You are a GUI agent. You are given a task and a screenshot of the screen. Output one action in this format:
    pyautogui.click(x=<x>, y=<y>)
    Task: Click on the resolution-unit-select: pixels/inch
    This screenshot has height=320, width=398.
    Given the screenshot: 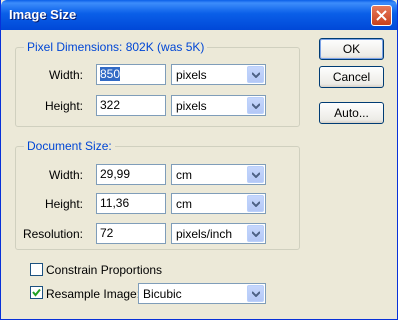 What is the action you would take?
    pyautogui.click(x=218, y=233)
    